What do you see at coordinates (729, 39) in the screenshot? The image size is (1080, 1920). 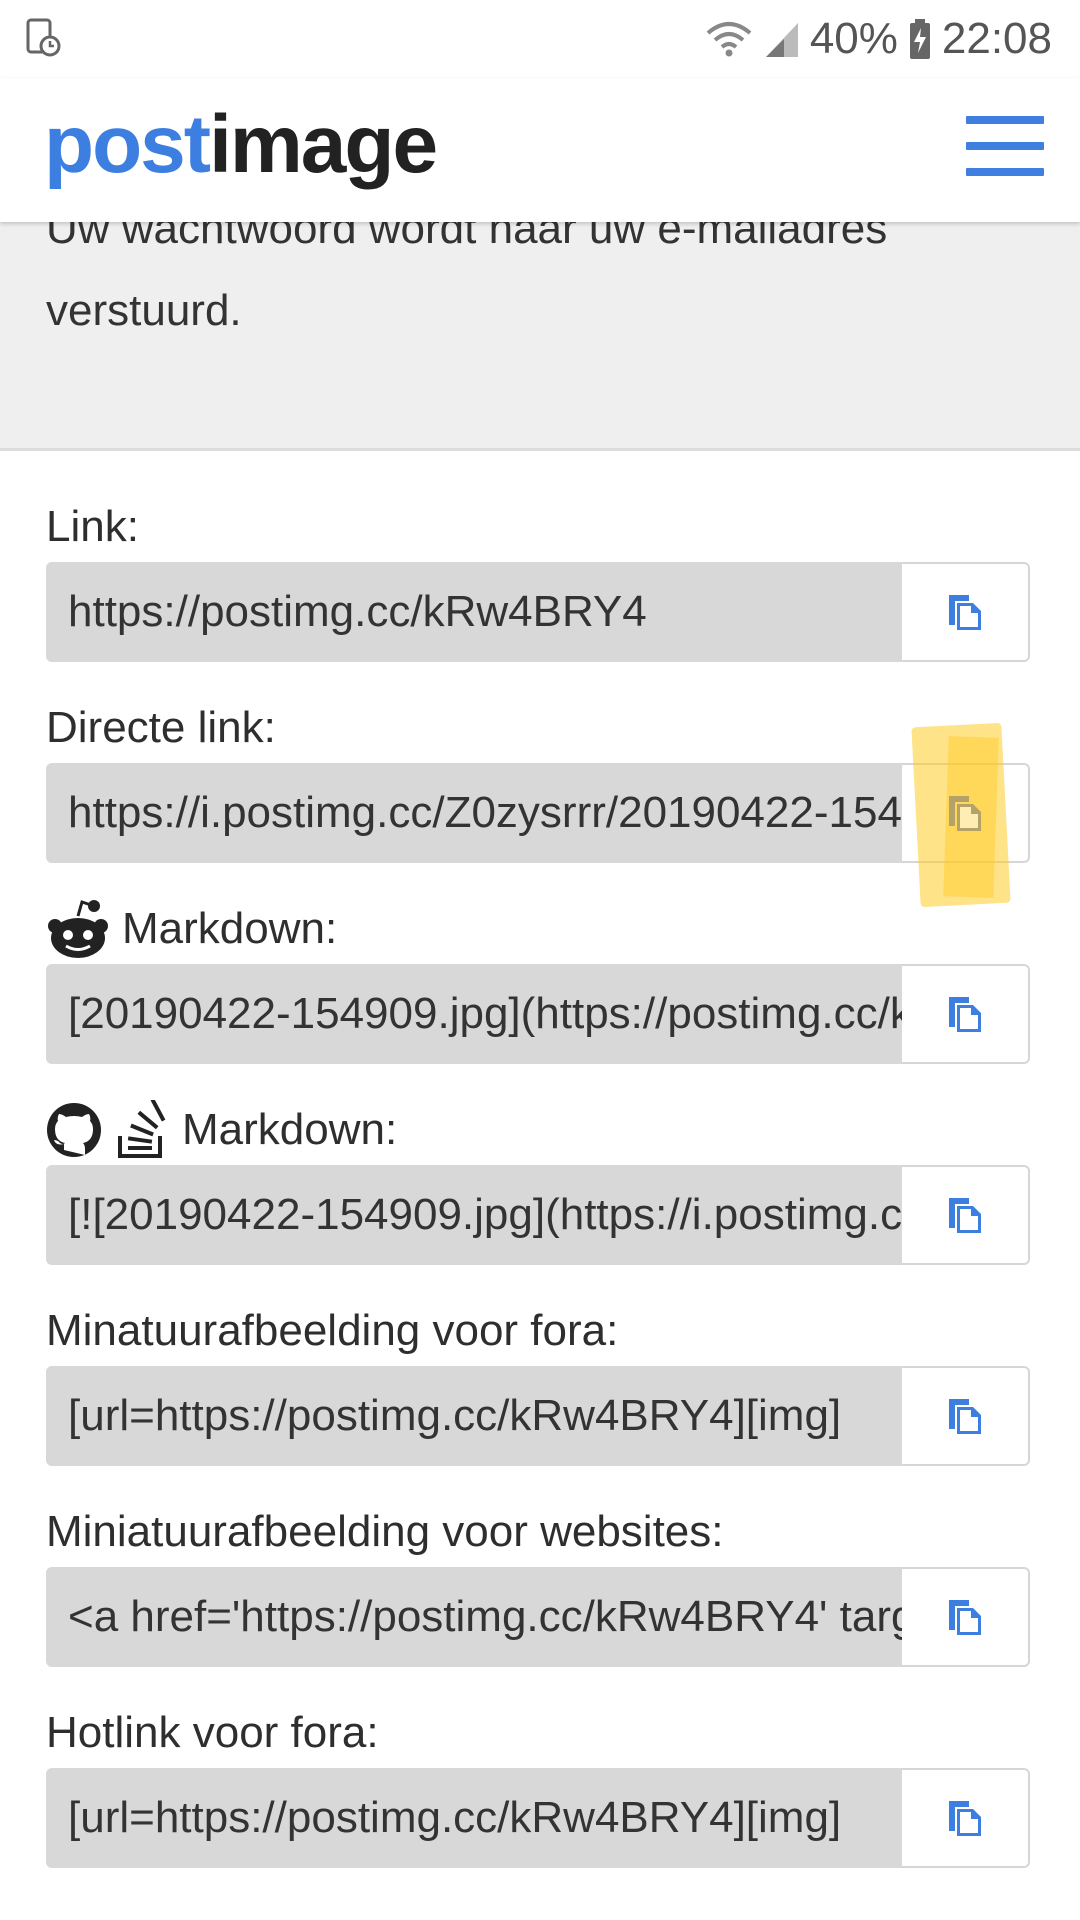 I see `wifi-icon` at bounding box center [729, 39].